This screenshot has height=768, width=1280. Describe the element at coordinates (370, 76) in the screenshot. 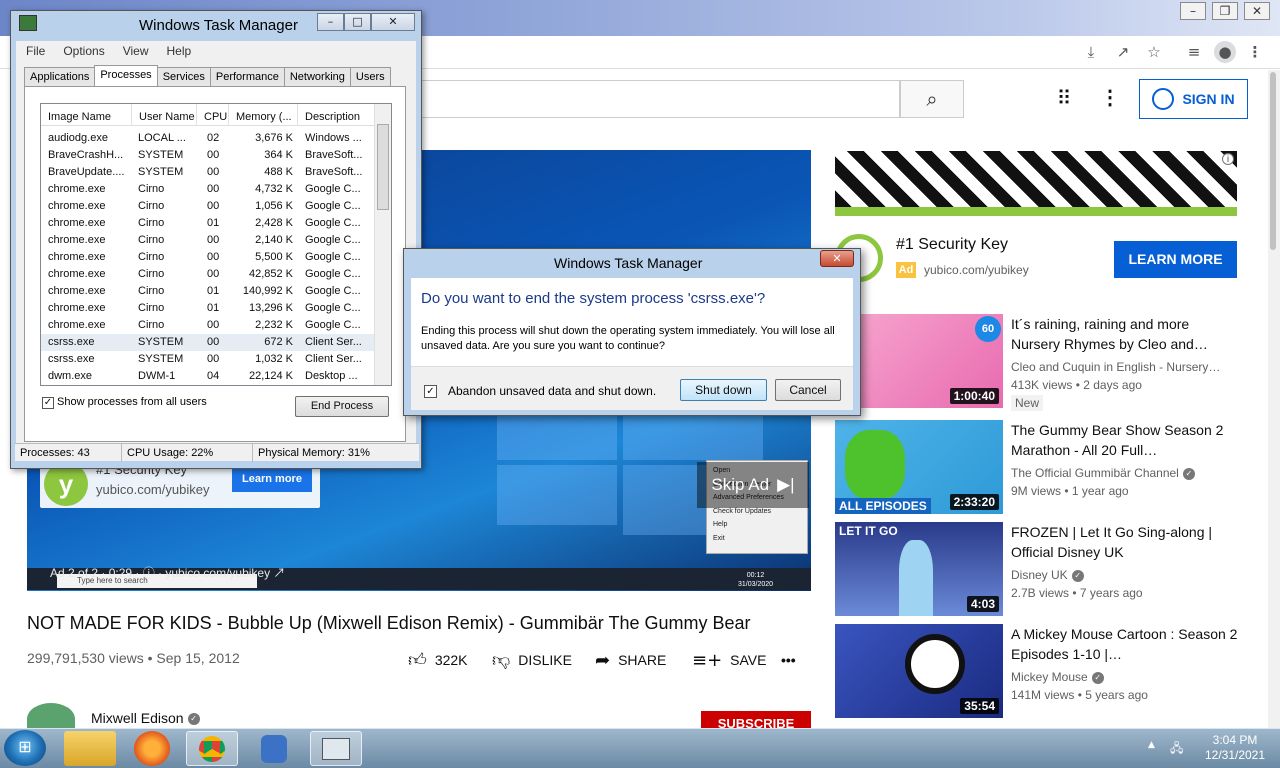

I see `tab-users: Users` at that location.